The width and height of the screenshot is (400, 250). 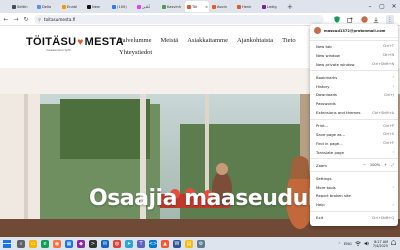 What do you see at coordinates (320, 218) in the screenshot?
I see `menu-item-label: Exit` at bounding box center [320, 218].